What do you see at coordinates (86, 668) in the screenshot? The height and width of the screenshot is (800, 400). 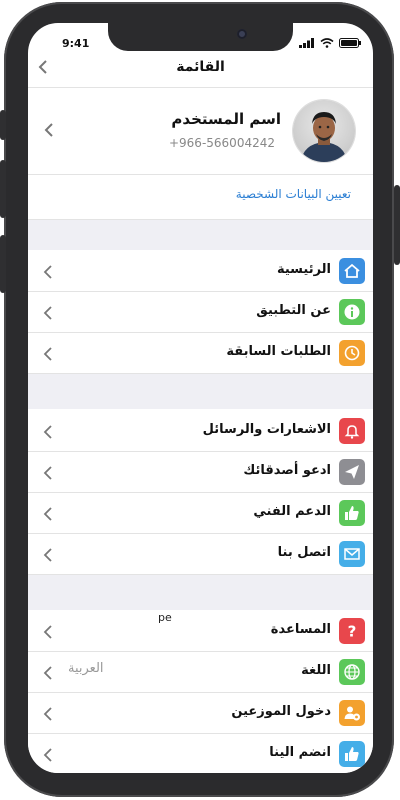 I see `language-value: العربية` at bounding box center [86, 668].